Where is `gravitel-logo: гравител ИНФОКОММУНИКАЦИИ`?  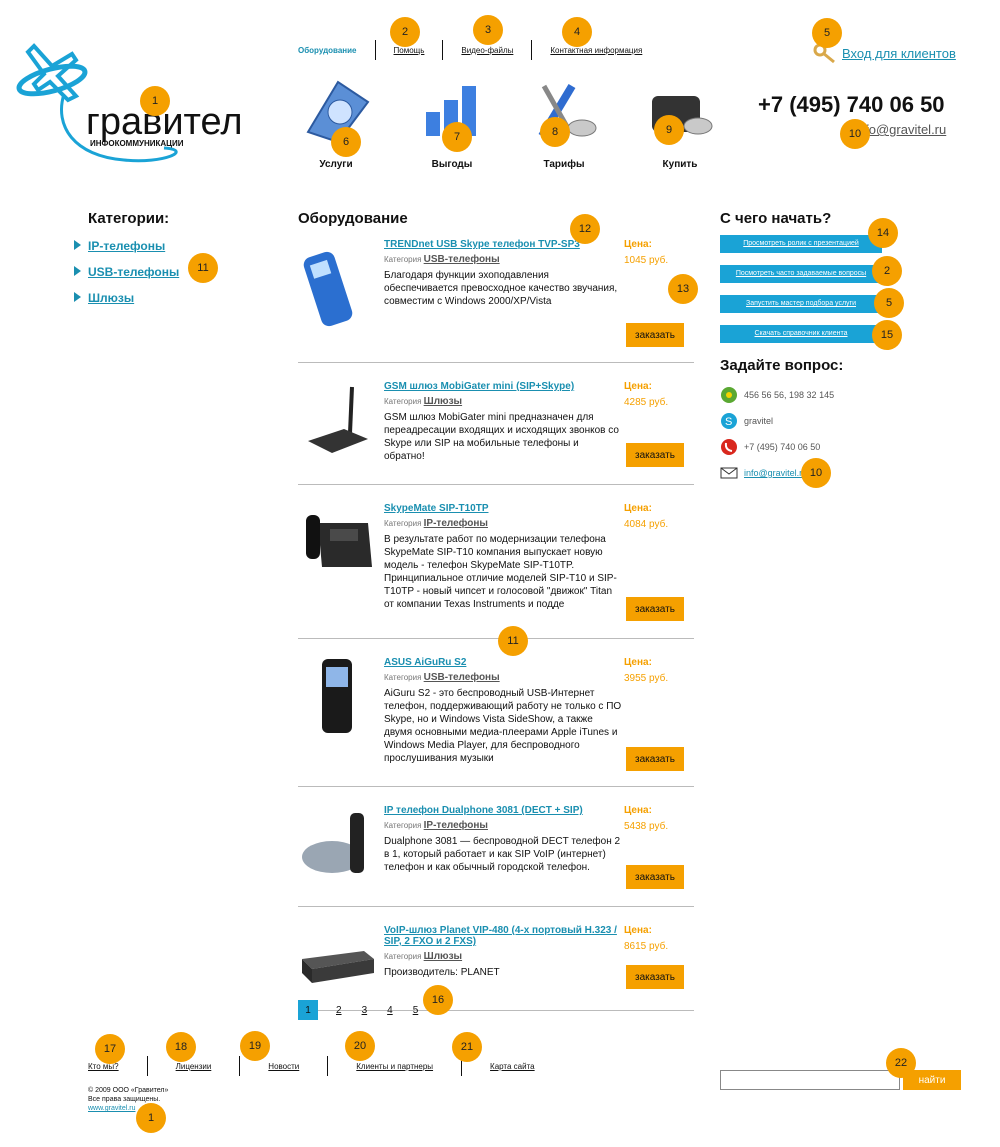 gravitel-logo: гравител ИНФОКОММУНИКАЦИИ is located at coordinates (139, 101).